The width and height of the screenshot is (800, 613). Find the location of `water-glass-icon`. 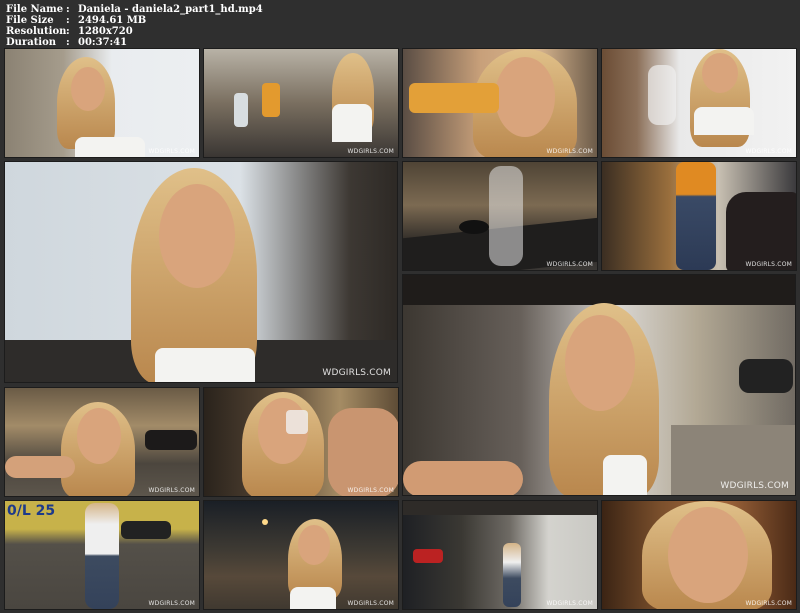

water-glass-icon is located at coordinates (241, 110).